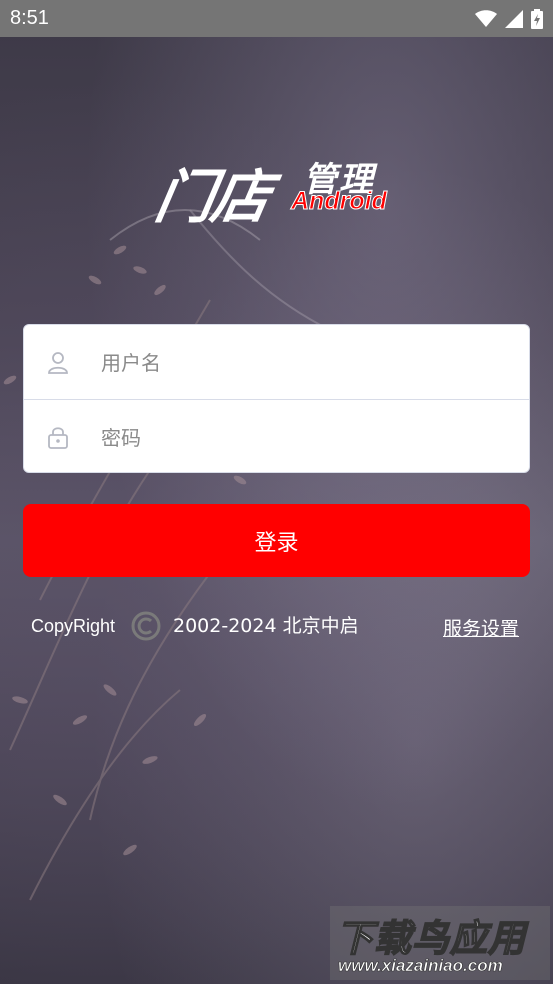  What do you see at coordinates (537, 18) in the screenshot?
I see `battery-charging-icon` at bounding box center [537, 18].